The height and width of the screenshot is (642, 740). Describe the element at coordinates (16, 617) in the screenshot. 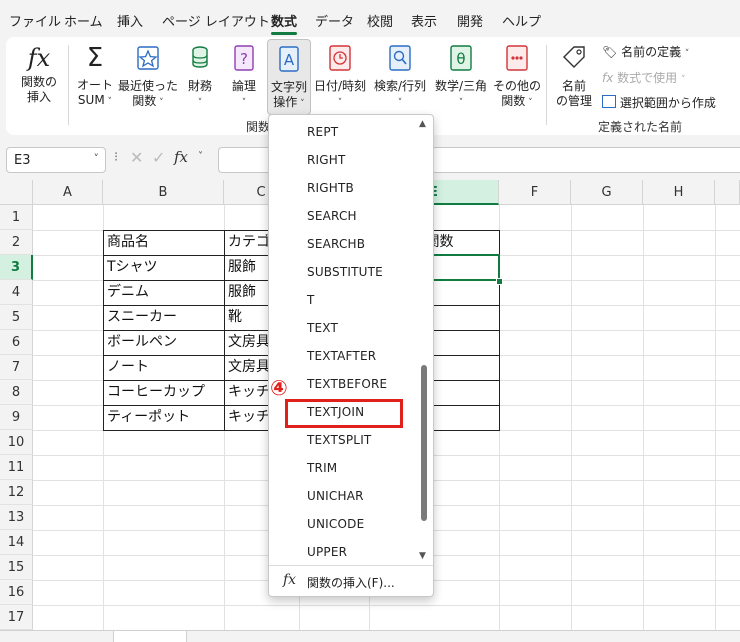

I see `row-header: 17` at that location.